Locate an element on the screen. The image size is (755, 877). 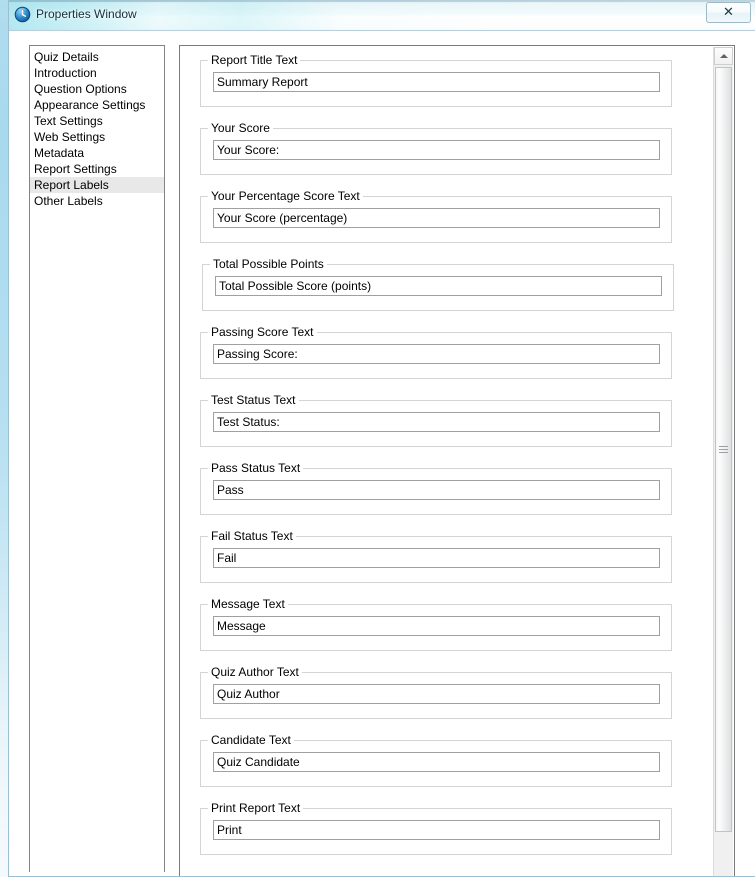
group-candidate-text: Candidate Text Quiz Candidate is located at coordinates (436, 760).